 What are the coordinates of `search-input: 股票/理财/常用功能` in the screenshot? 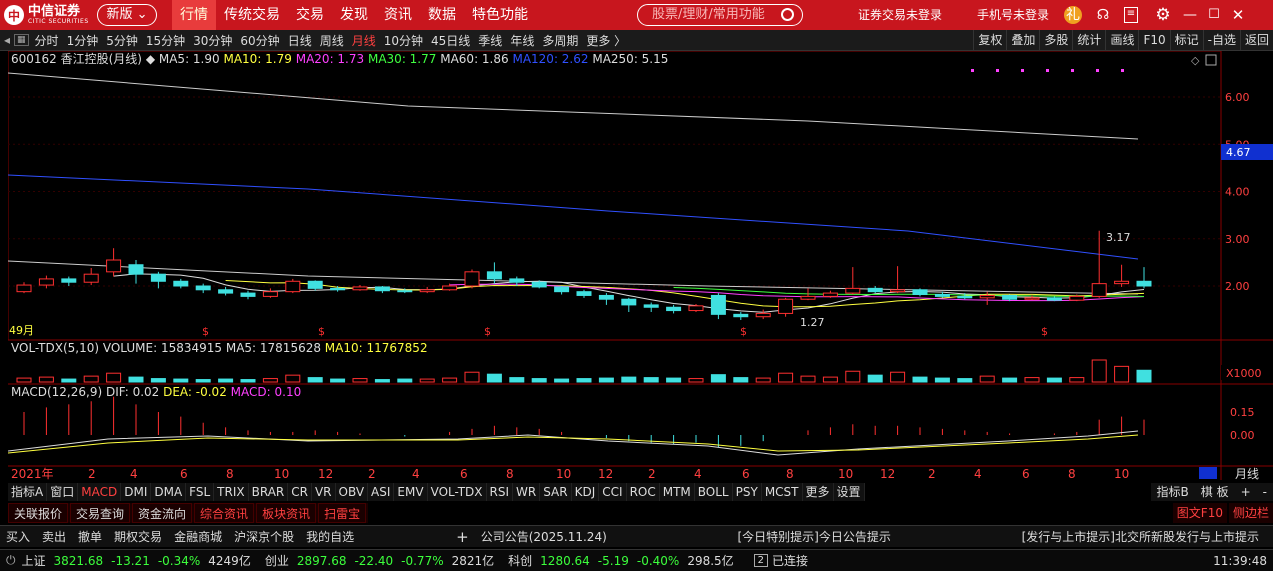 It's located at (720, 15).